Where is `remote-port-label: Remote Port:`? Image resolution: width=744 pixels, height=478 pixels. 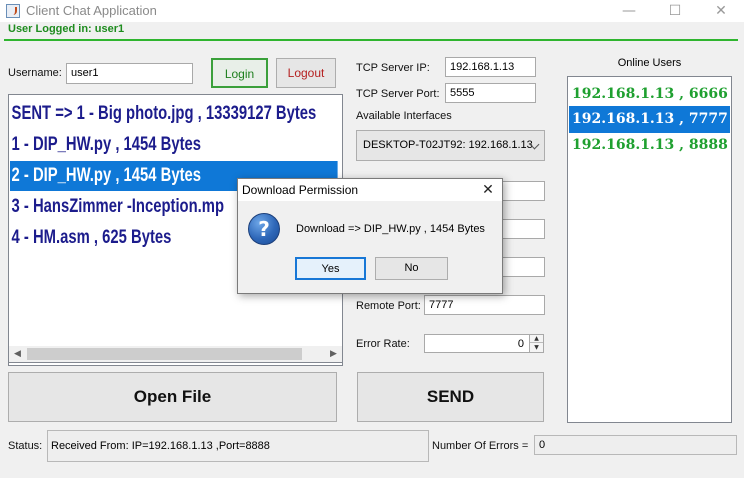
remote-port-label: Remote Port: is located at coordinates (388, 306).